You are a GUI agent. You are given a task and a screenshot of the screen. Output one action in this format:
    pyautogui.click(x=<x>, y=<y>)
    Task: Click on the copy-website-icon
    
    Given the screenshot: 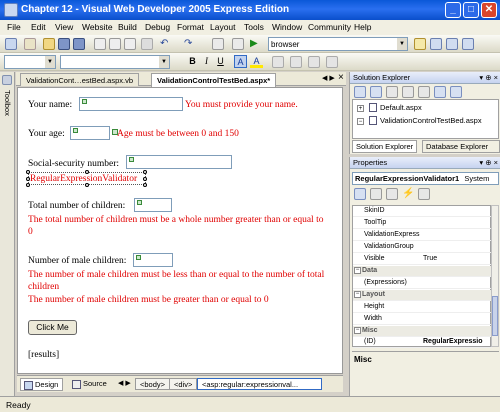 What is the action you would take?
    pyautogui.click(x=440, y=92)
    